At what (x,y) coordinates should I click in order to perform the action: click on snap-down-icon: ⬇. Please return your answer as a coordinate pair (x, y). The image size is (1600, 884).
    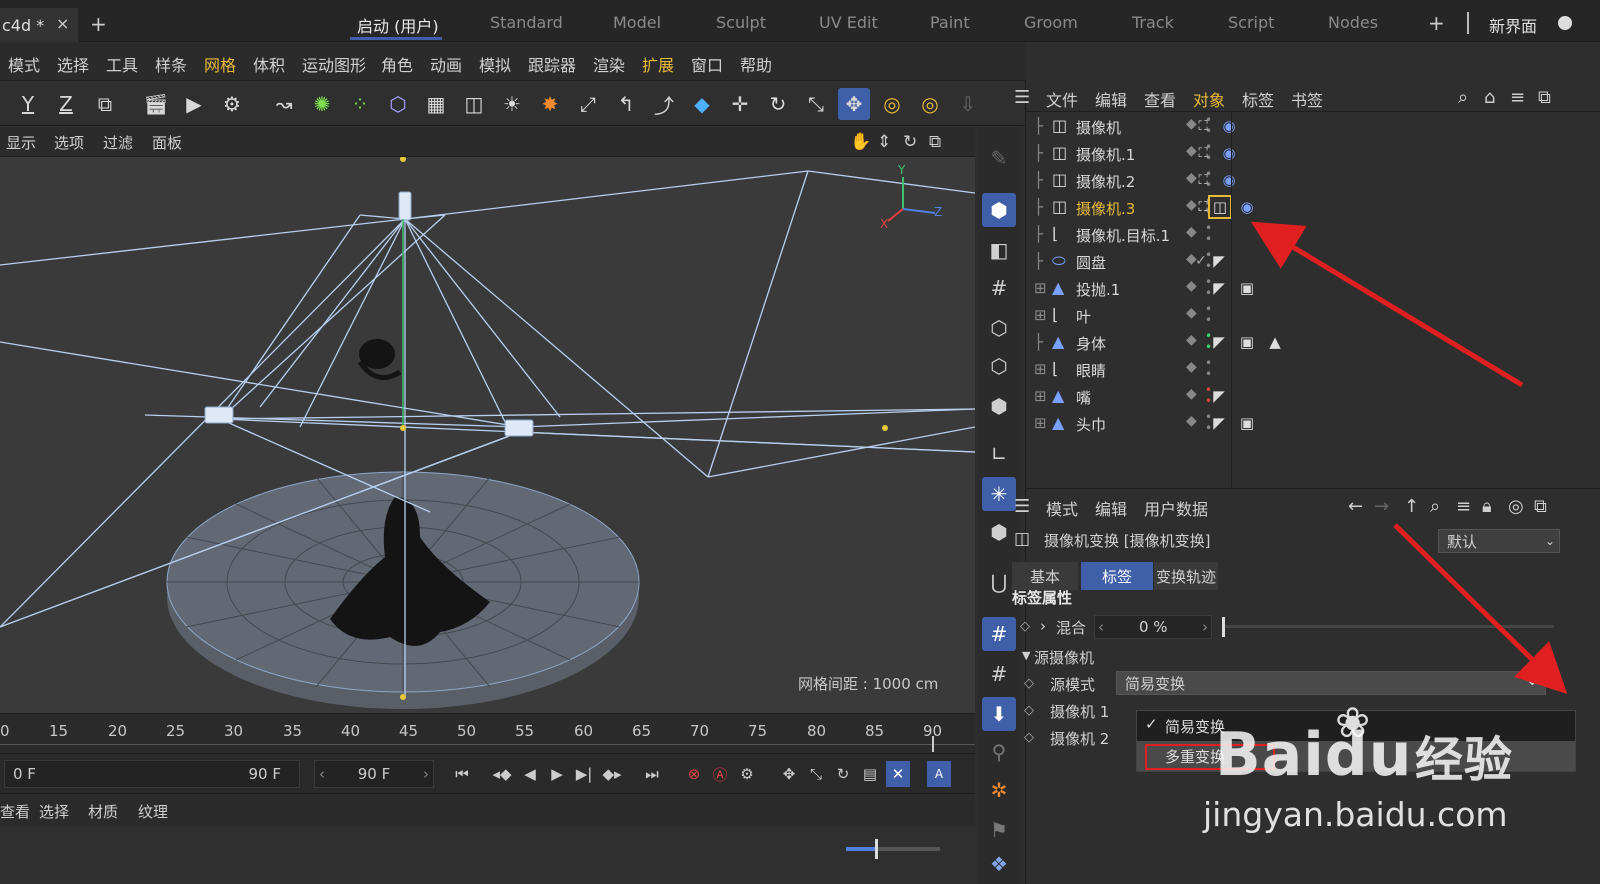
    Looking at the image, I should click on (999, 714).